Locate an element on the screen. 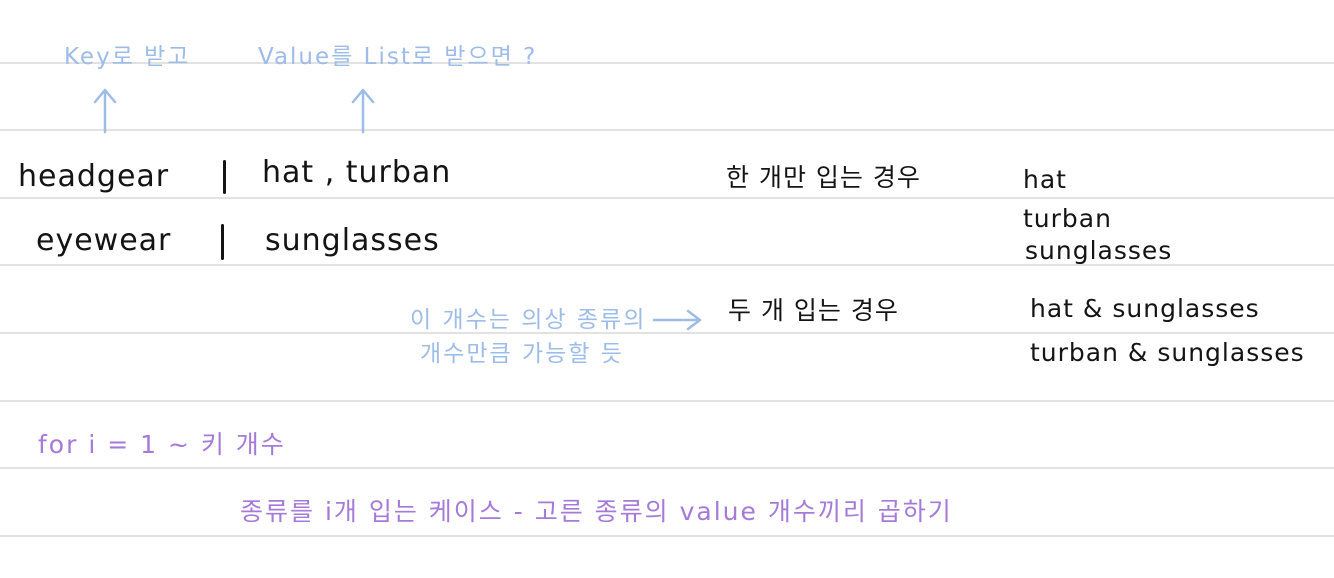 This screenshot has height=578, width=1334. two-item-case-label: 두 개 입는 경우 is located at coordinates (813, 310).